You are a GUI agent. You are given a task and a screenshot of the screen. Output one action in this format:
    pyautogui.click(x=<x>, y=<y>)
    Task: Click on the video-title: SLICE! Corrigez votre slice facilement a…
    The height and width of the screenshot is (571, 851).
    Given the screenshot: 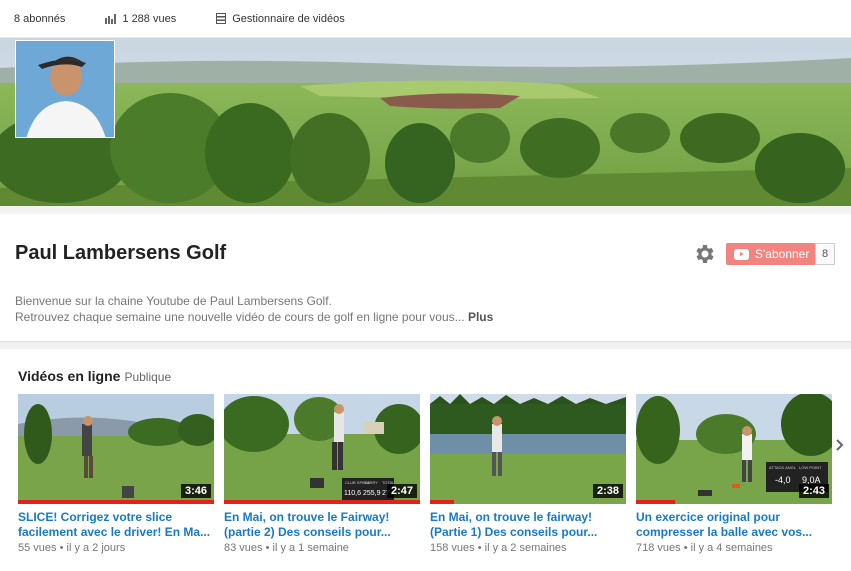 What is the action you would take?
    pyautogui.click(x=116, y=525)
    